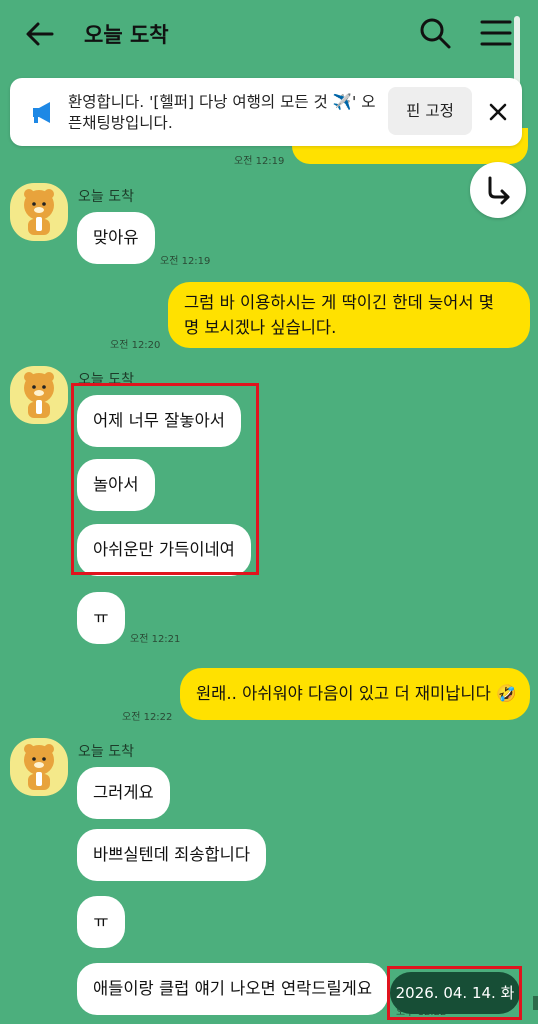 This screenshot has height=1024, width=538. What do you see at coordinates (147, 717) in the screenshot?
I see `message-time: 오전 12:22` at bounding box center [147, 717].